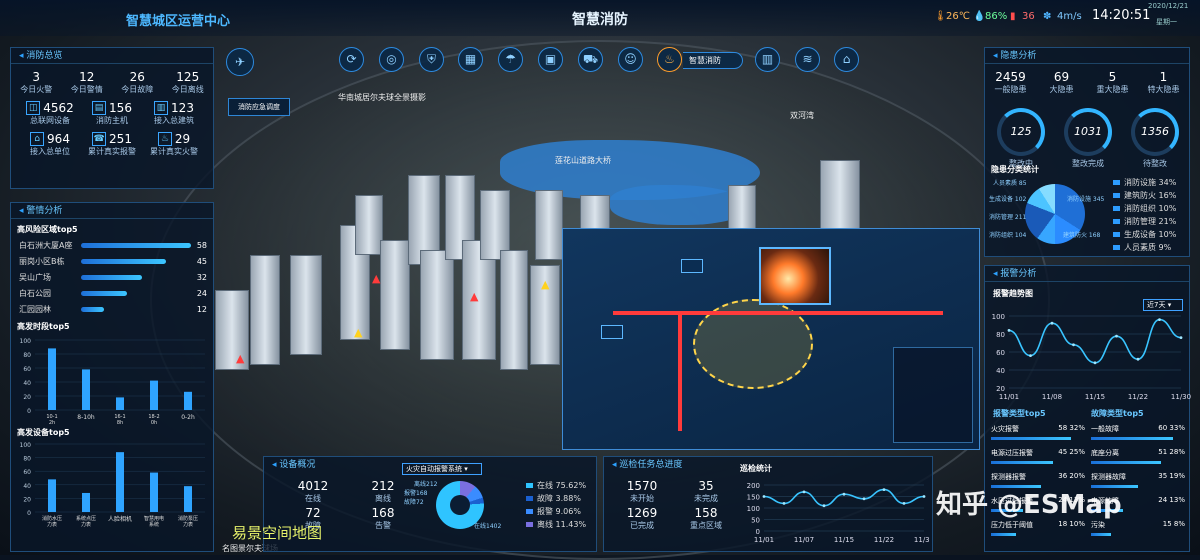 The image size is (1200, 560). What do you see at coordinates (706, 513) in the screenshot?
I see `stat-value: 158` at bounding box center [706, 513].